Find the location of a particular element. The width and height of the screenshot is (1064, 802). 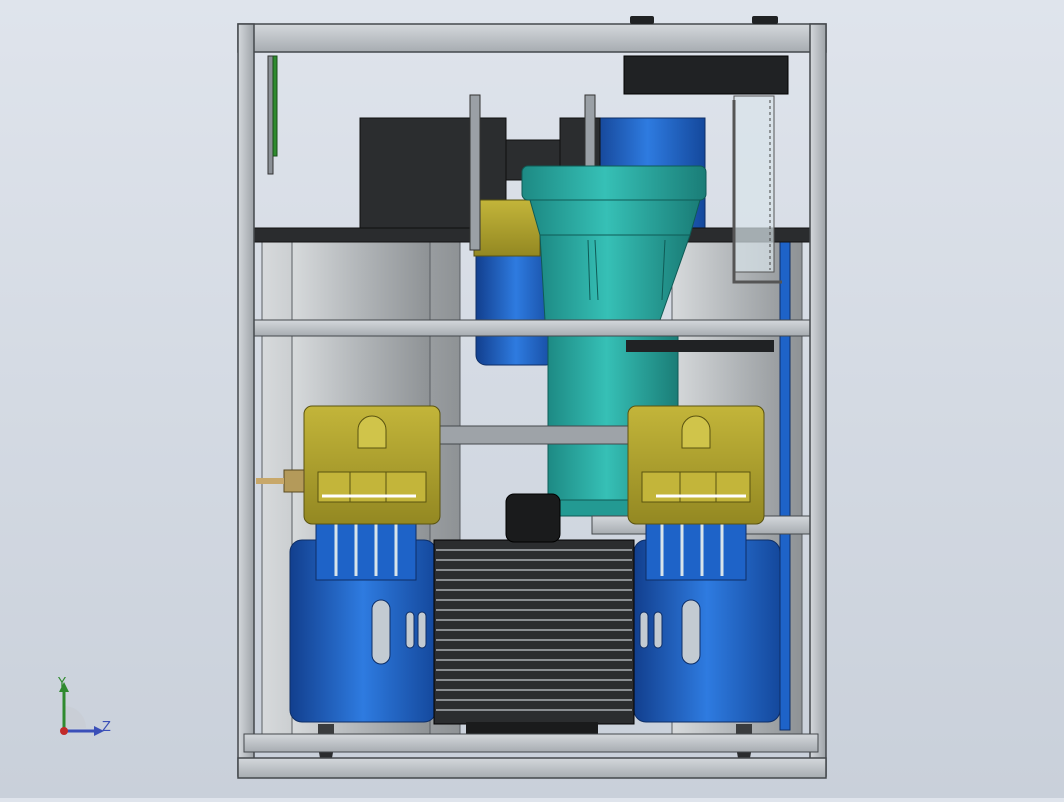

left-compressor is located at coordinates (363, 621).